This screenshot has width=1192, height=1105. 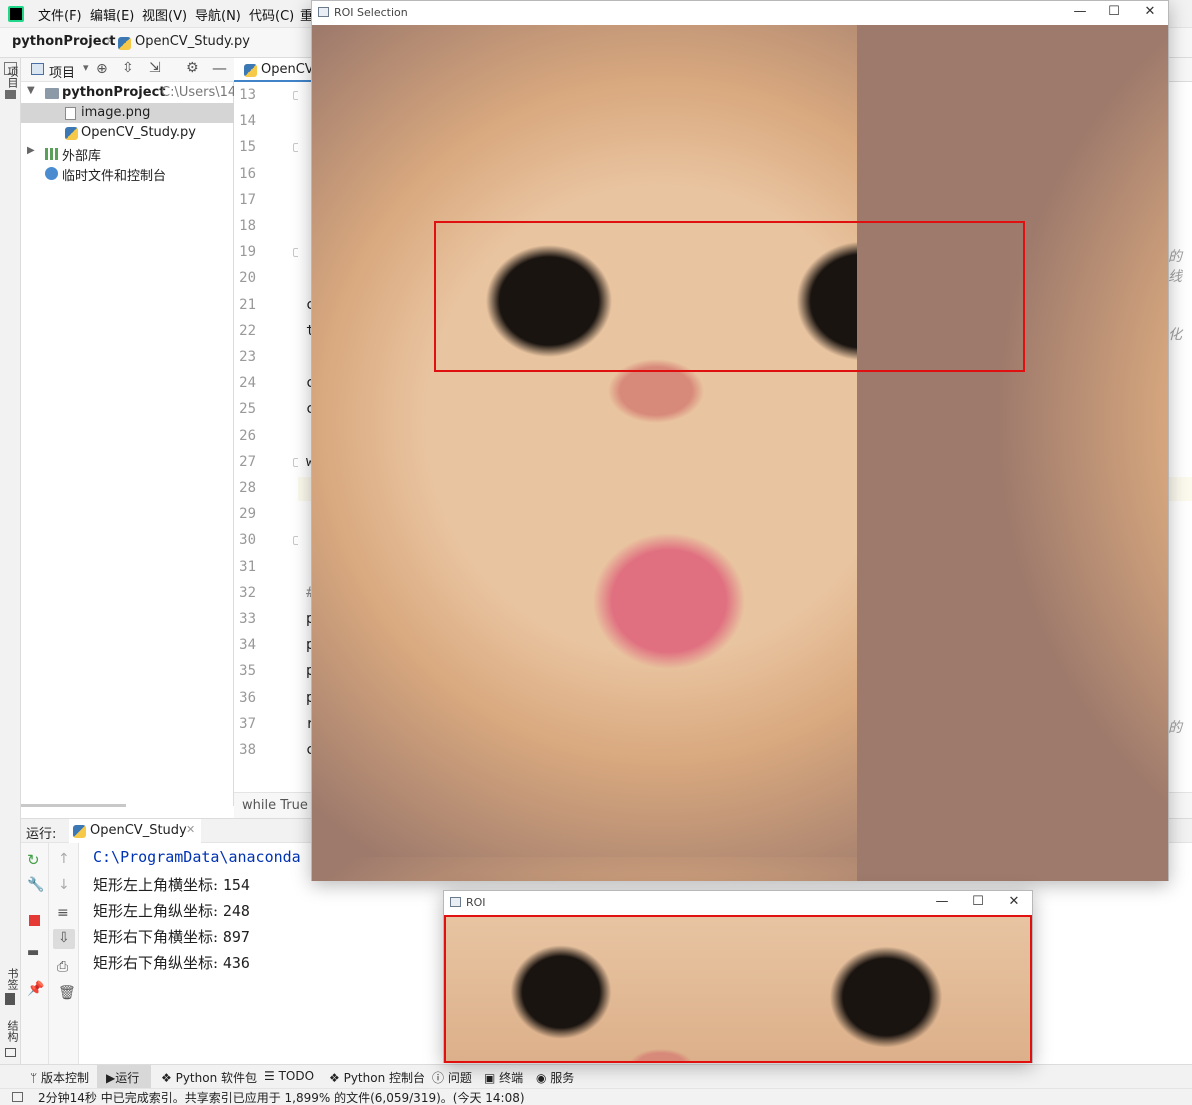 What do you see at coordinates (738, 989) in the screenshot?
I see `roi-cropped-image` at bounding box center [738, 989].